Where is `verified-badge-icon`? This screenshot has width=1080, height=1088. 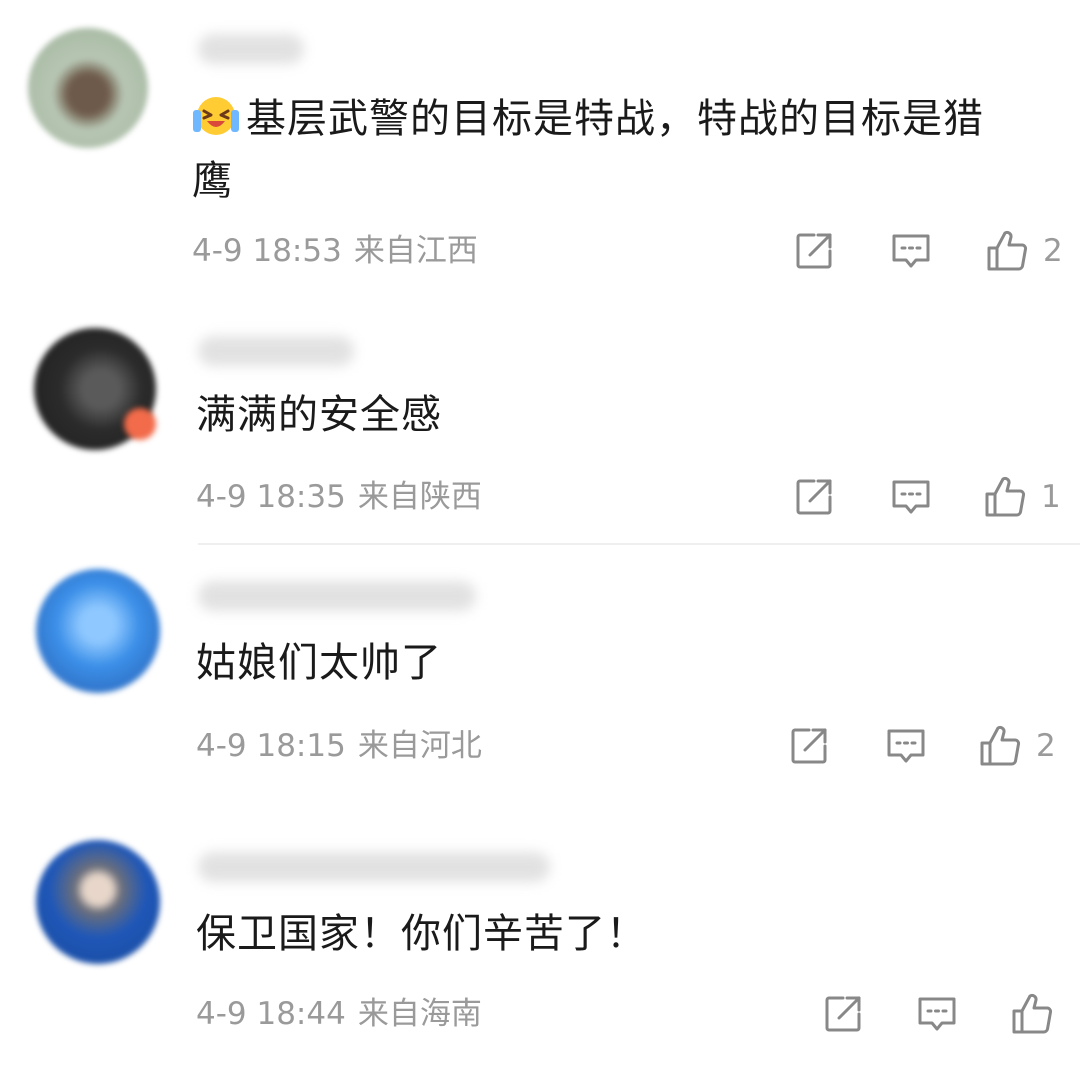
verified-badge-icon is located at coordinates (140, 424).